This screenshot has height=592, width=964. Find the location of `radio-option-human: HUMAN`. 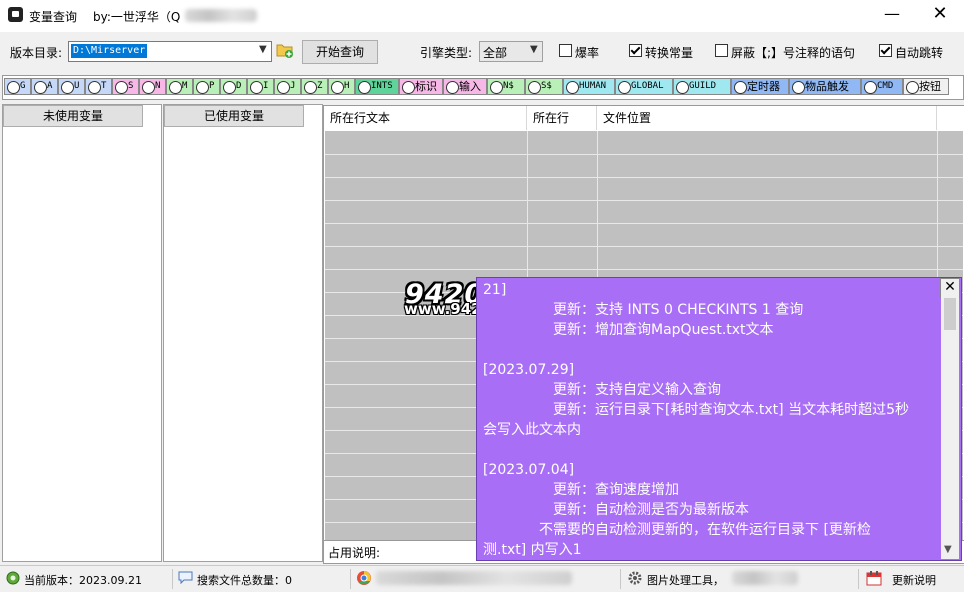

radio-option-human: HUMAN is located at coordinates (589, 86).